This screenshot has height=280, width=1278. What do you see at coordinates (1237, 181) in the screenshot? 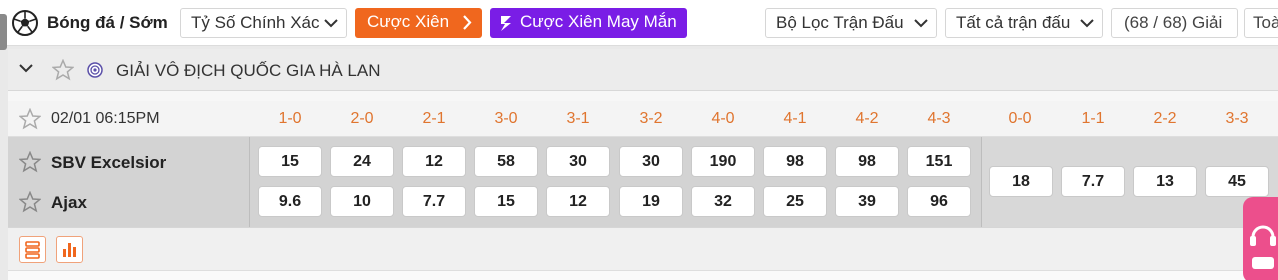
I see `draw-odds-button: 45` at bounding box center [1237, 181].